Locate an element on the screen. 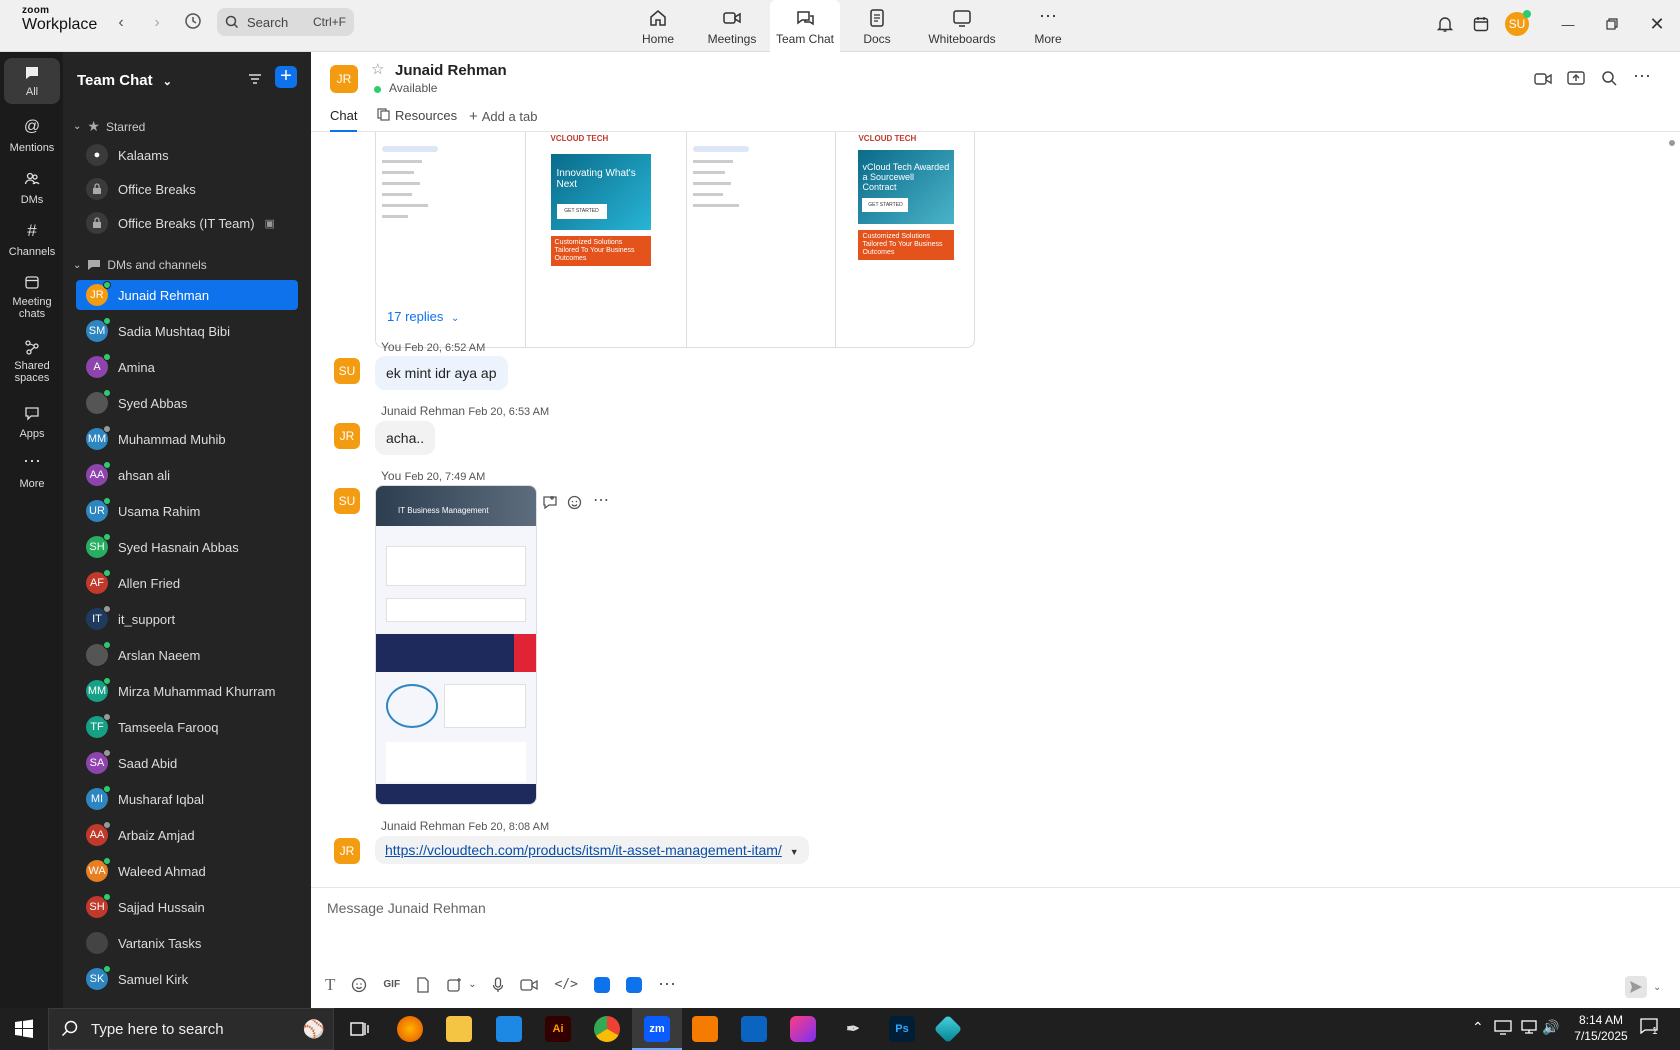 The image size is (1680, 1050). user-avatar: SU is located at coordinates (1518, 23).